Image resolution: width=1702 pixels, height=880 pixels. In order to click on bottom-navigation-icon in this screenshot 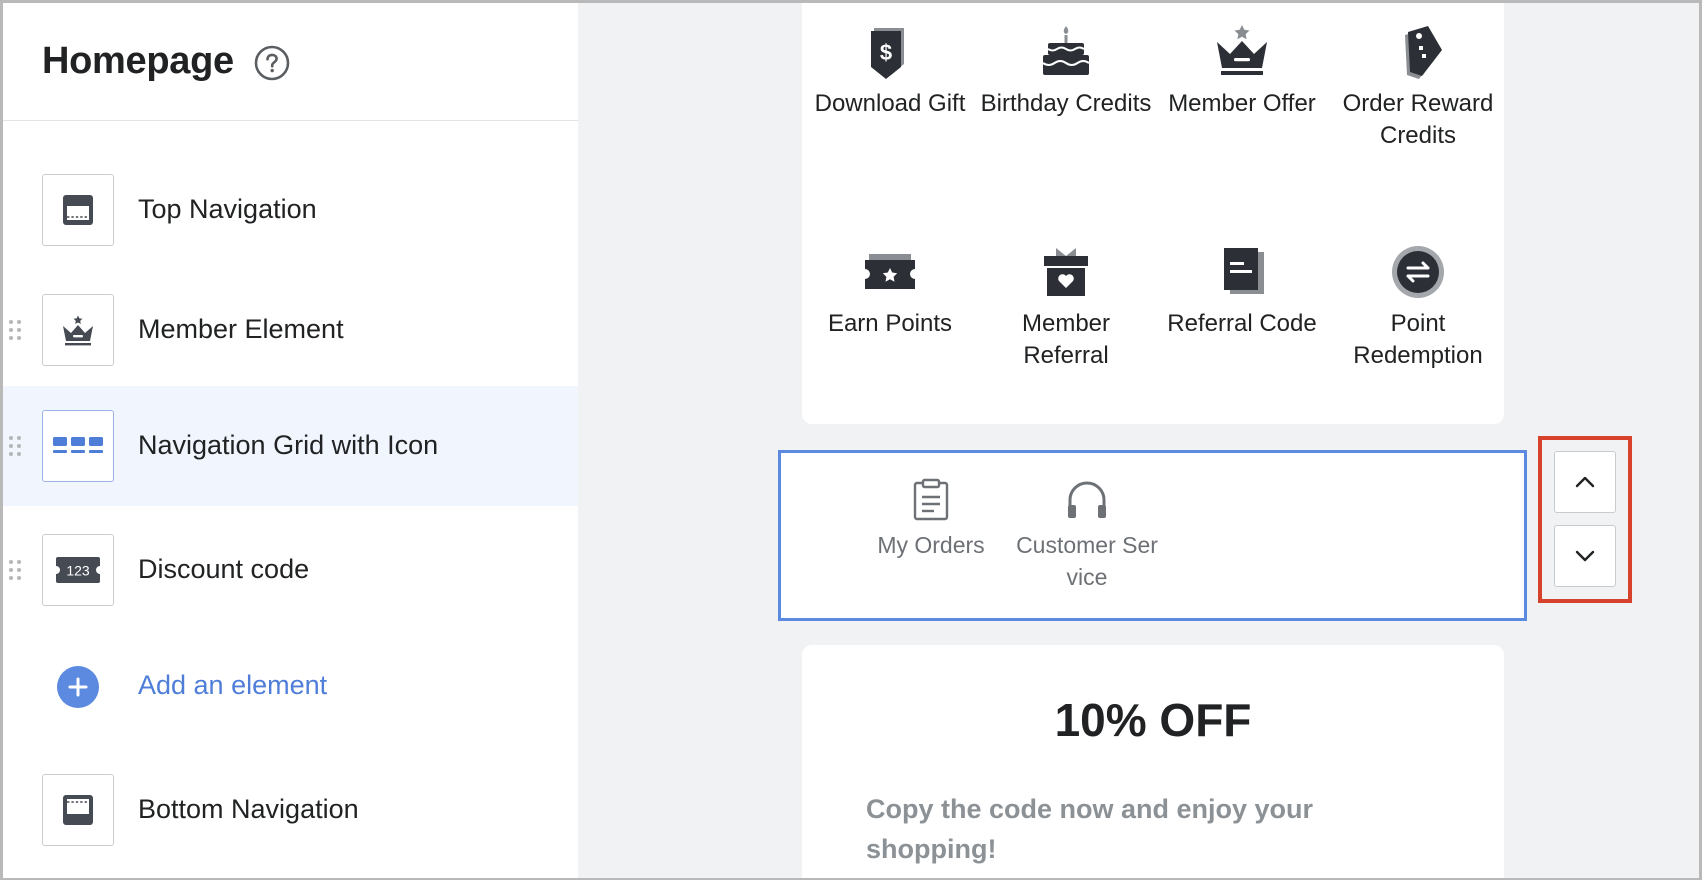, I will do `click(78, 810)`.